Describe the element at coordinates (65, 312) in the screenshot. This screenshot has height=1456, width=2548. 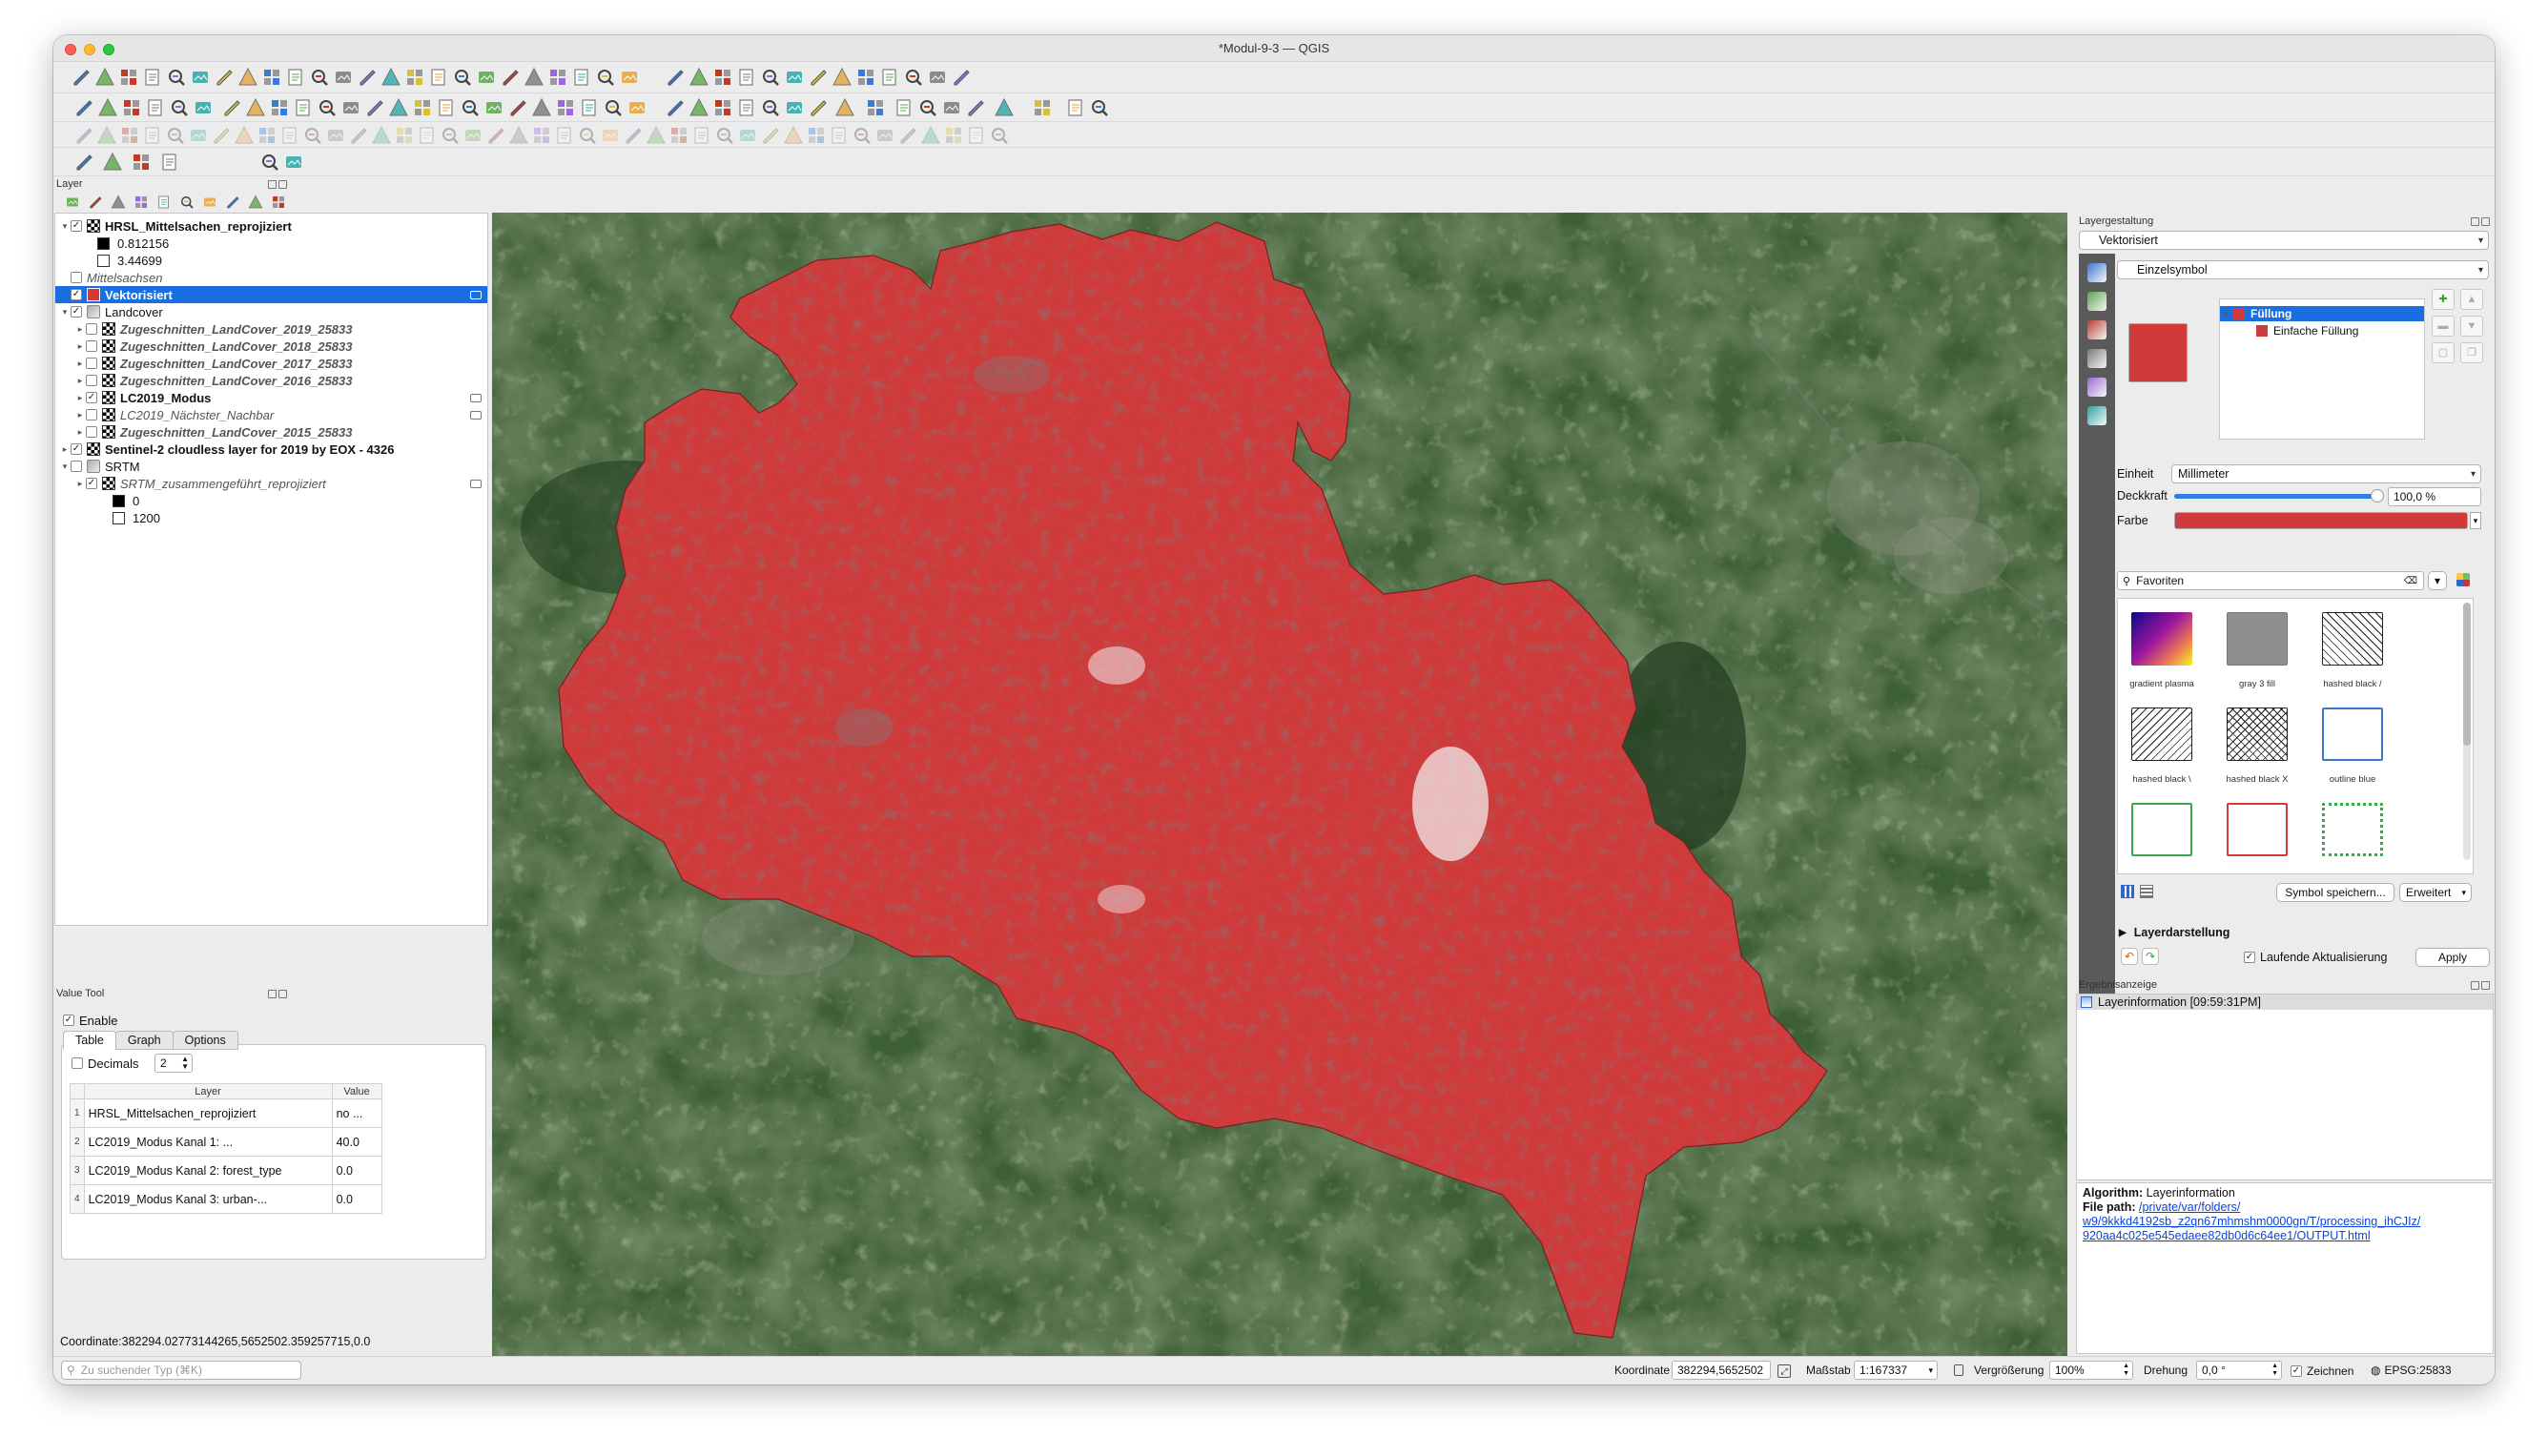
I see `chevron-down-icon: ▾` at that location.